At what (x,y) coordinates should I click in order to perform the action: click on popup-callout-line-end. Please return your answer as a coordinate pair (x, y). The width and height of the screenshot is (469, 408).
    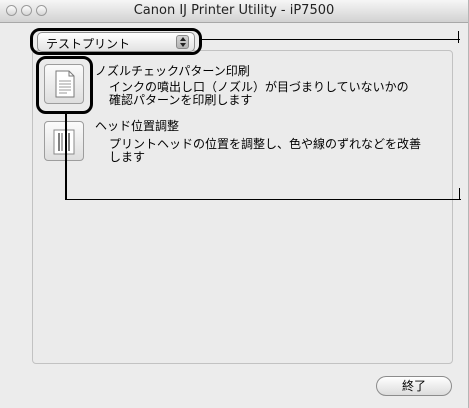
    Looking at the image, I should click on (458, 37).